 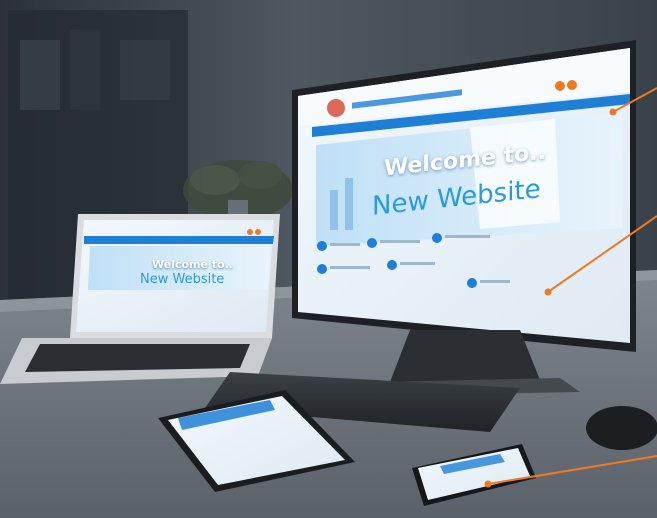 I want to click on laptop-welcome-line2: New Website, so click(x=182, y=279).